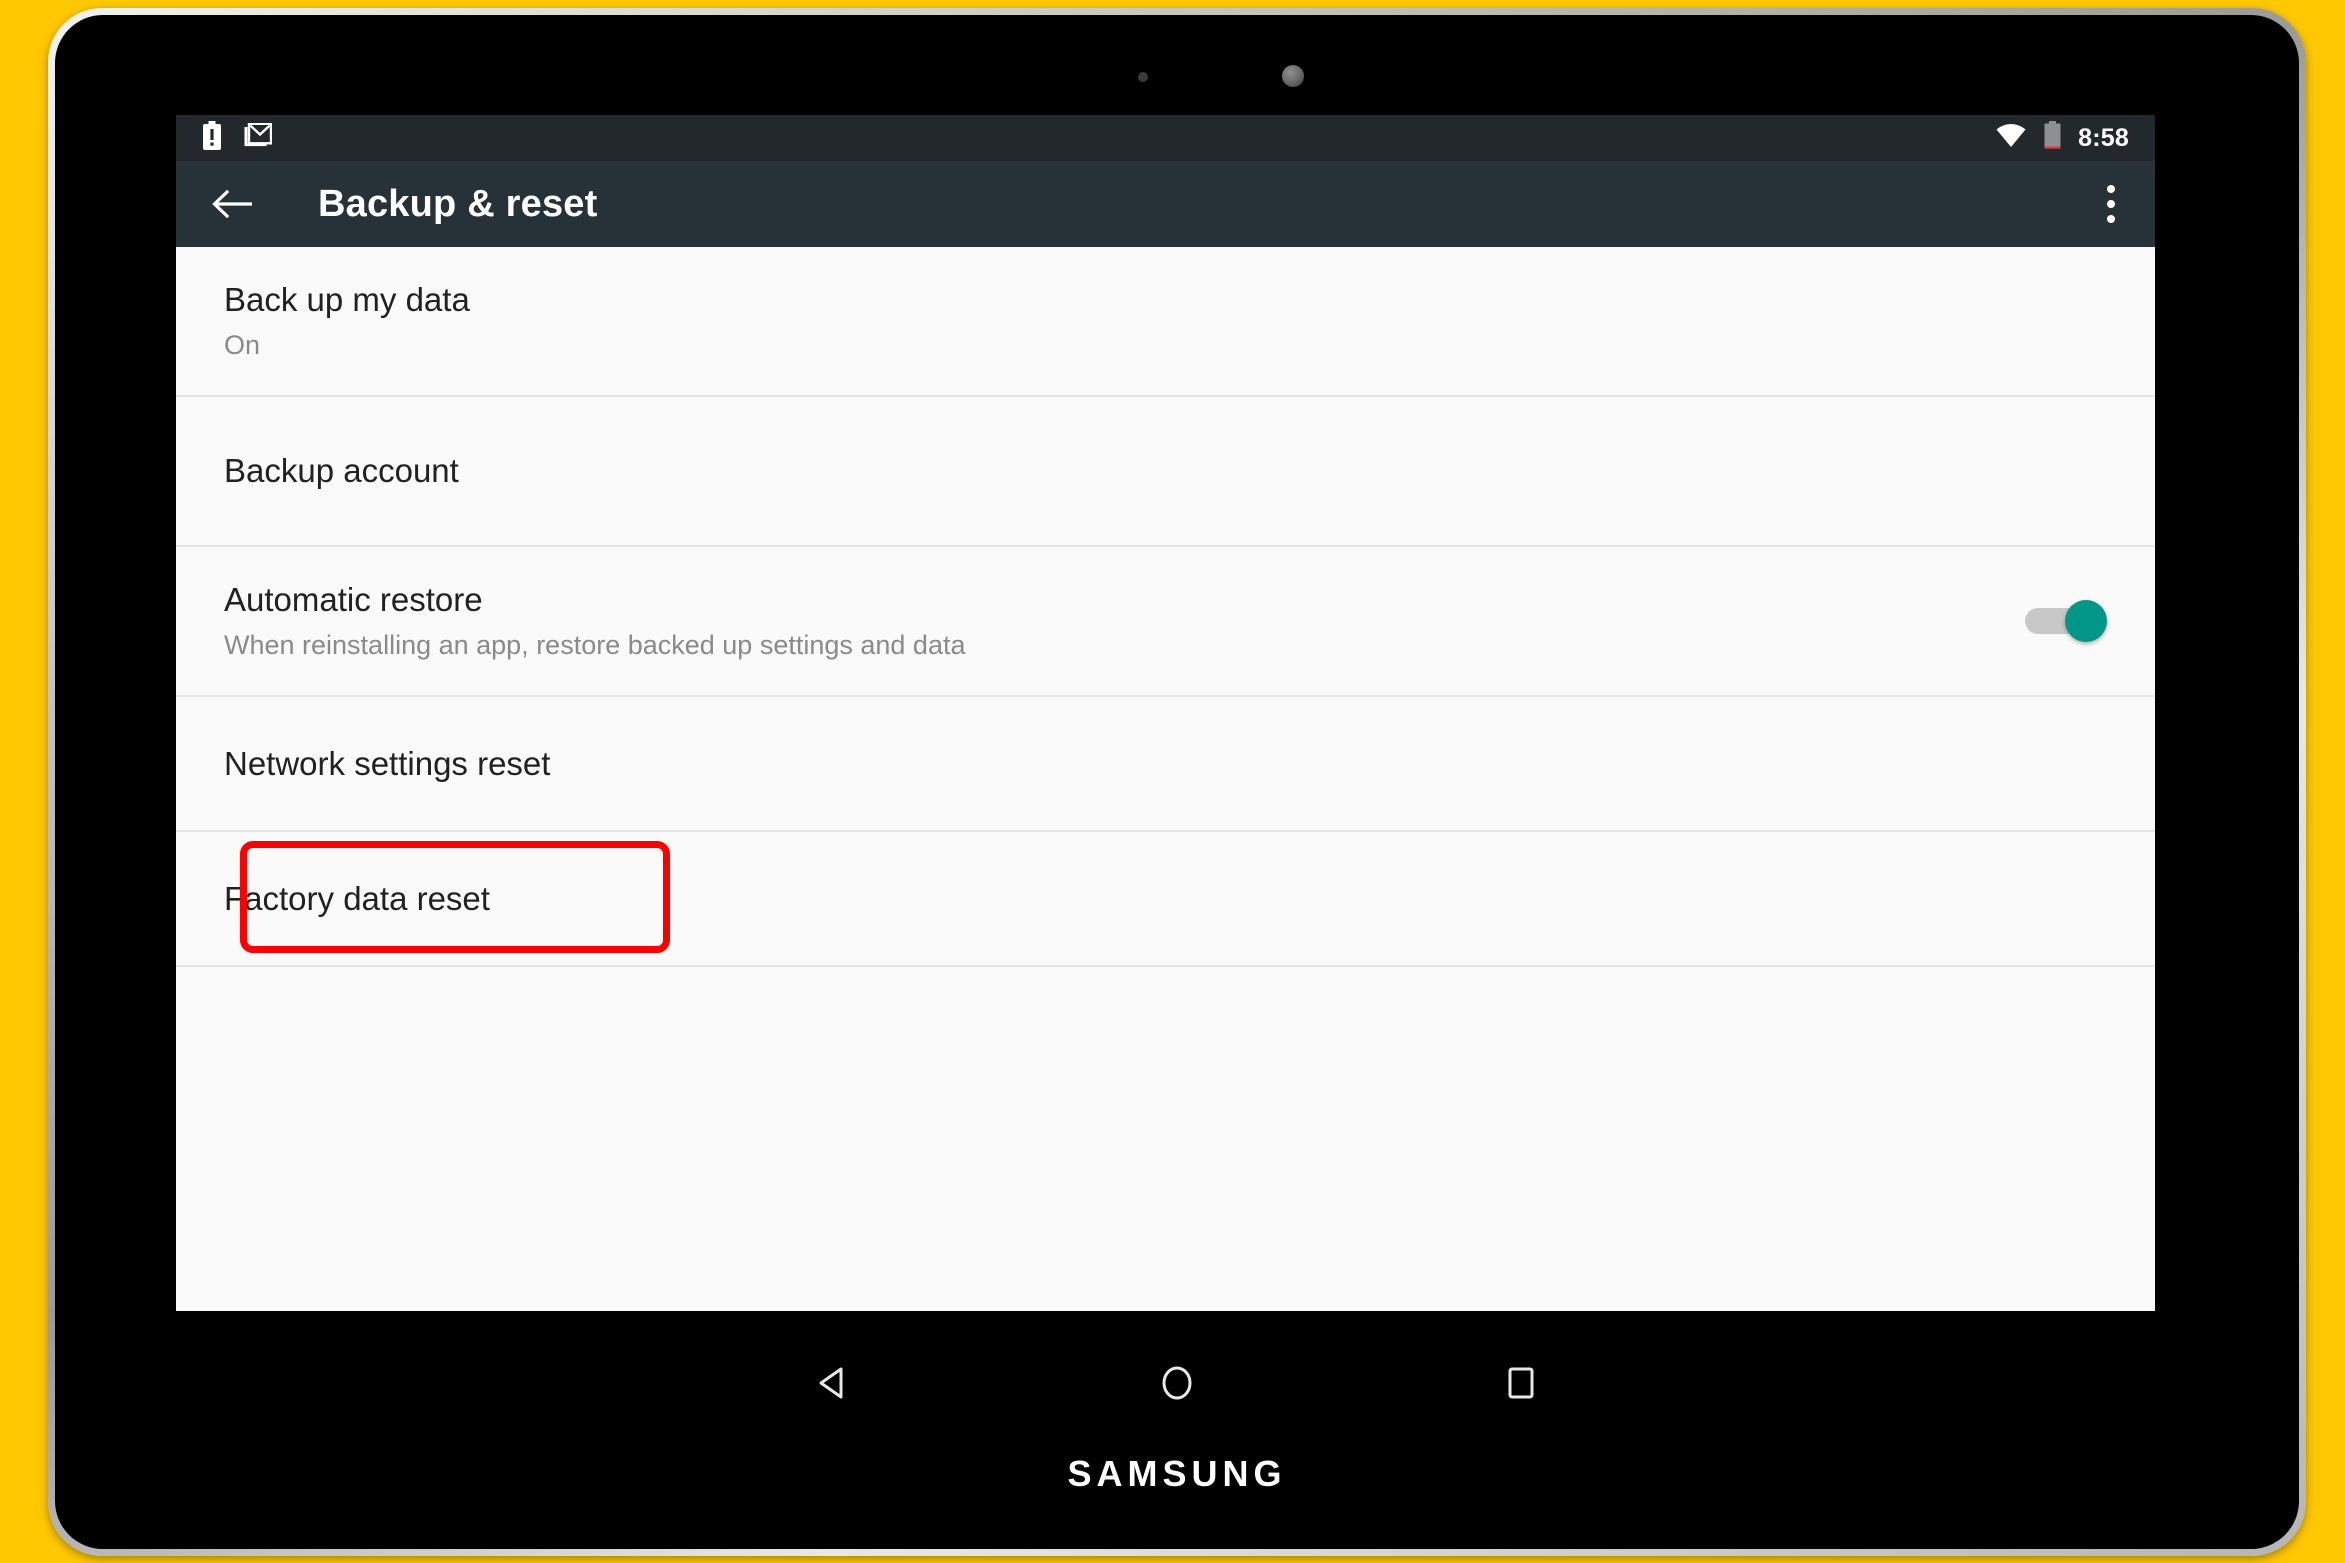 The height and width of the screenshot is (1563, 2345). Describe the element at coordinates (347, 300) in the screenshot. I see `list-item-title: Back up my data` at that location.